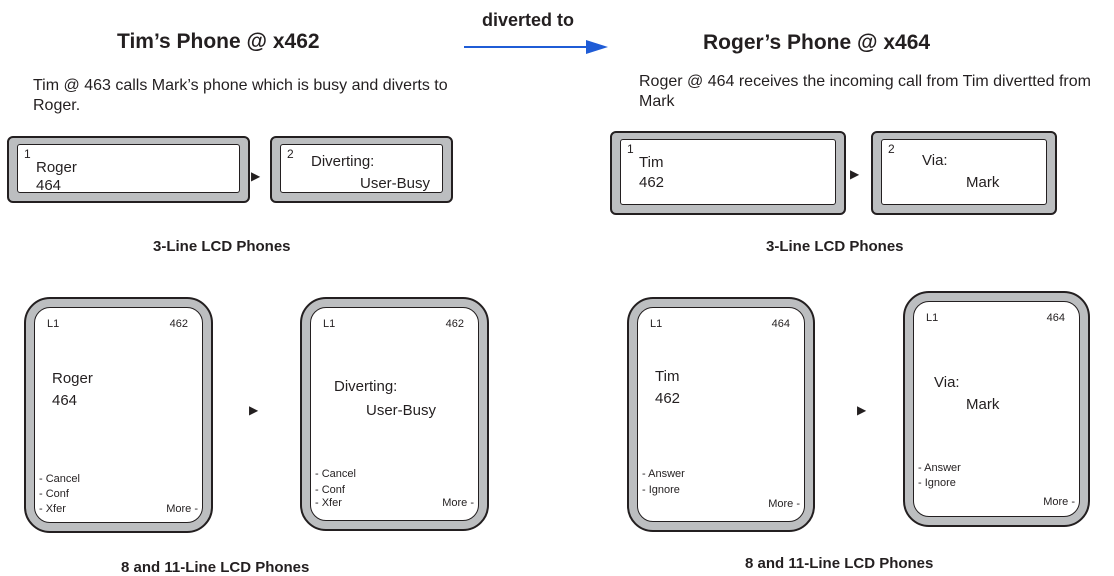  I want to click on left-lcd3-caption: 3-Line LCD Phones, so click(222, 246).